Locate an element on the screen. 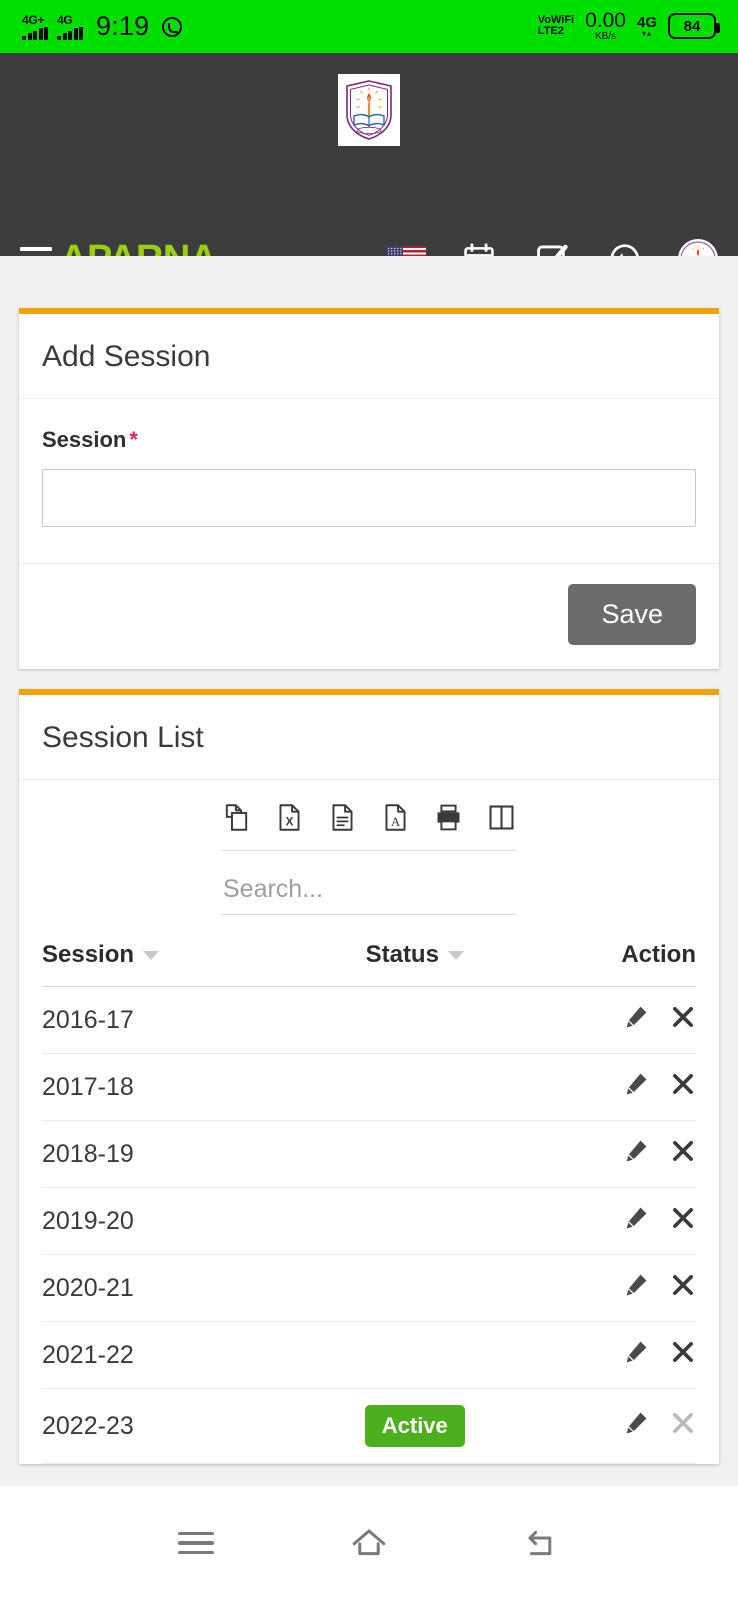 The image size is (738, 1600). session-table-header-row: Session Status Action is located at coordinates (369, 964).